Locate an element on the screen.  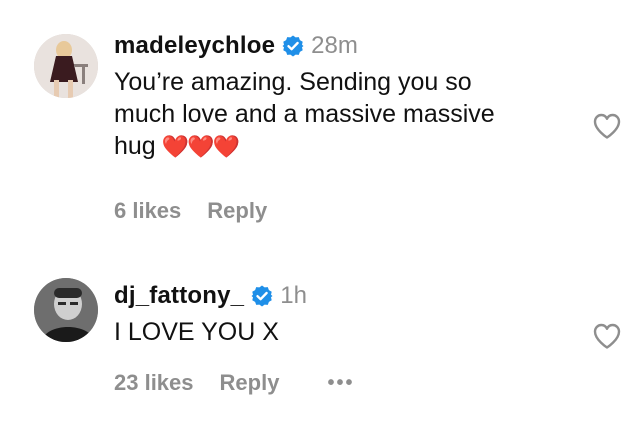
avatar-dj_fattony_ is located at coordinates (66, 310).